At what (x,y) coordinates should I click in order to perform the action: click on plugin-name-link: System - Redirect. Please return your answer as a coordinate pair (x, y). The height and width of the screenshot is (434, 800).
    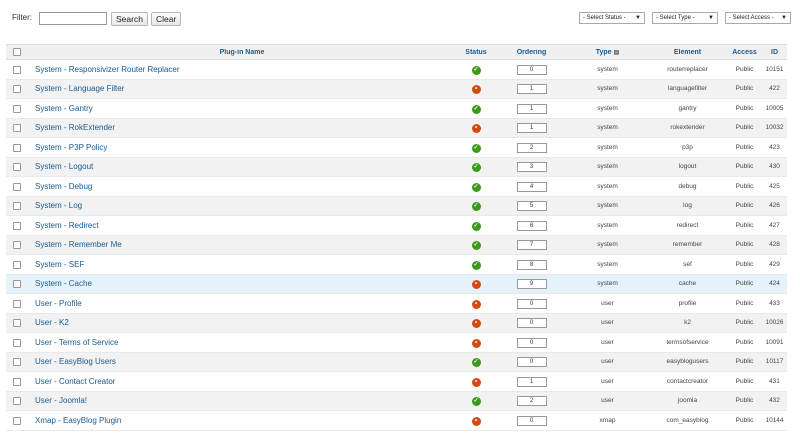
    Looking at the image, I should click on (67, 225).